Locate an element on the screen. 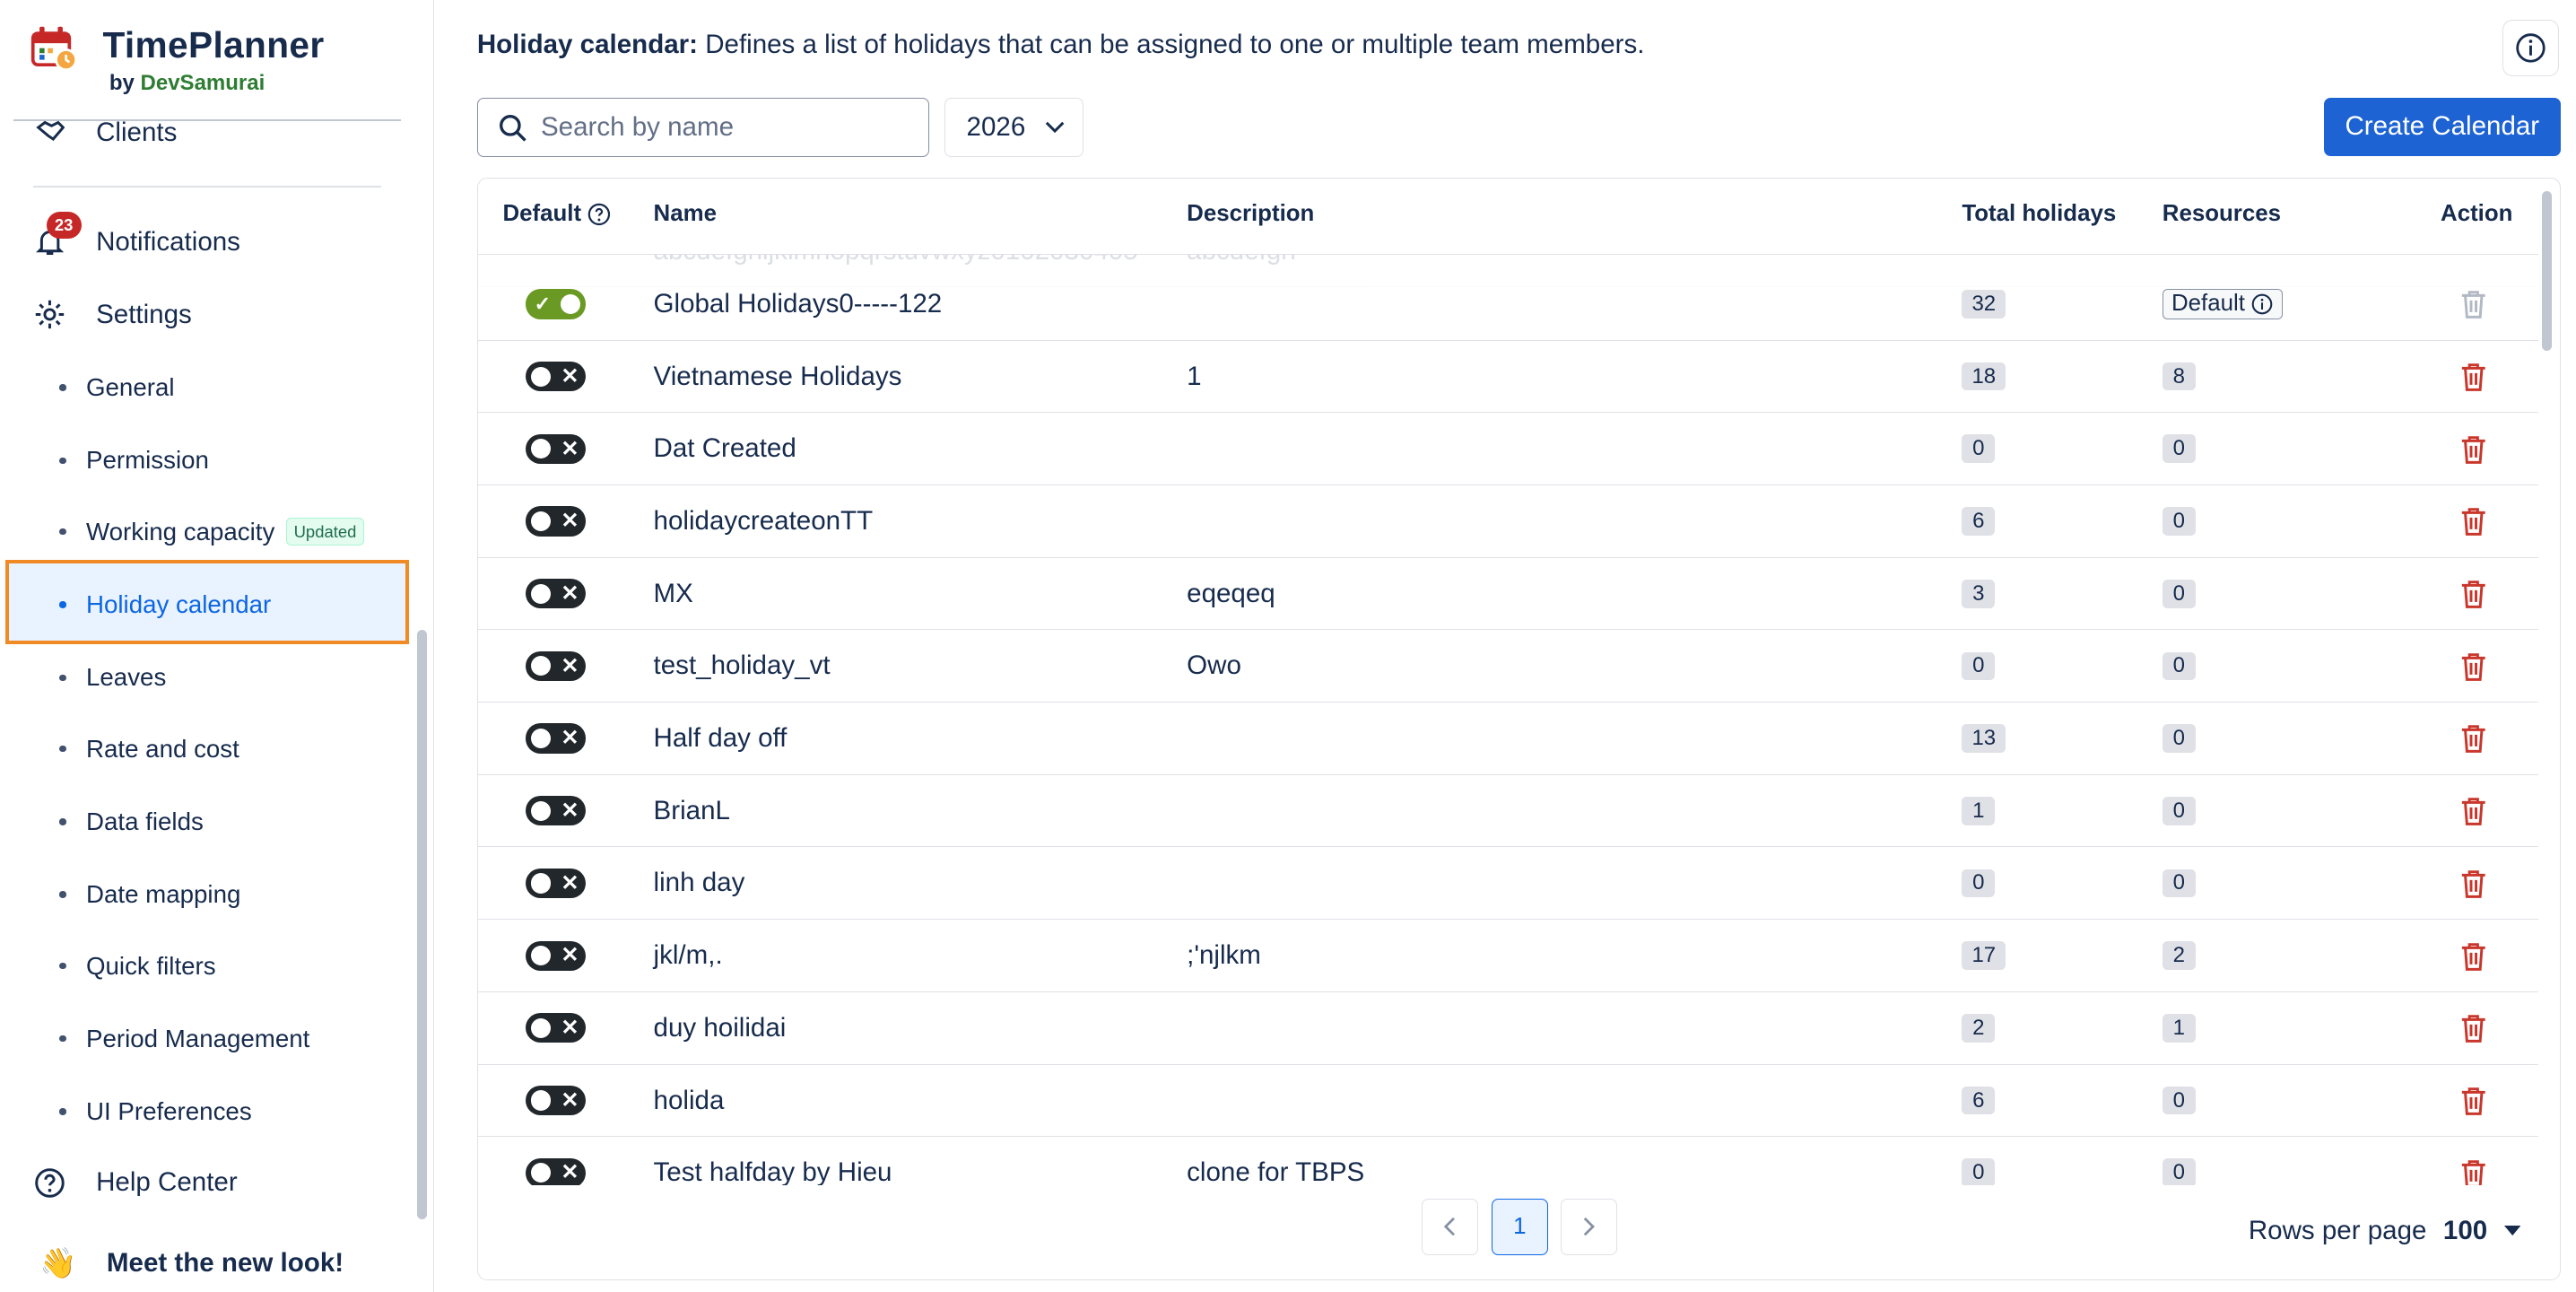  info-button is located at coordinates (2530, 48).